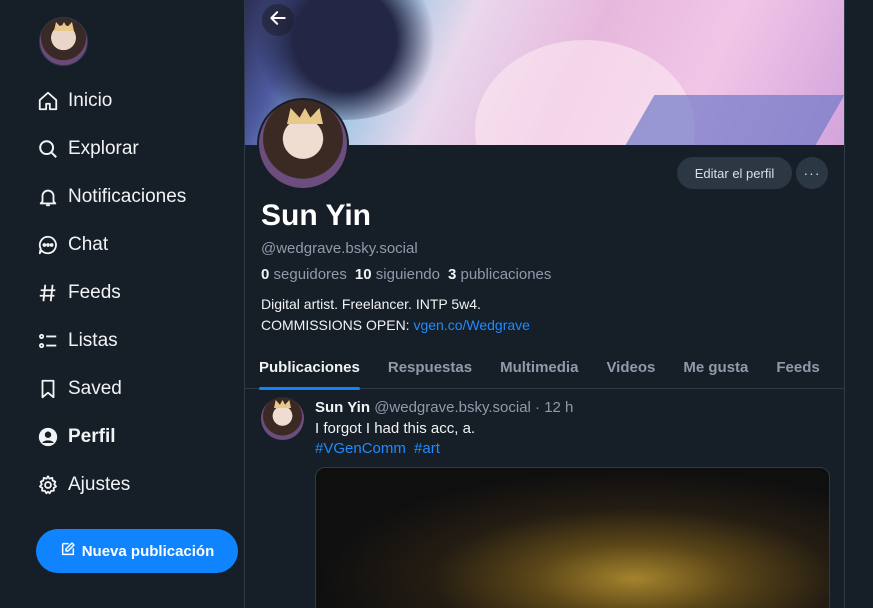 The image size is (873, 608). What do you see at coordinates (360, 448) in the screenshot?
I see `hashtag-link: #VGenComm` at bounding box center [360, 448].